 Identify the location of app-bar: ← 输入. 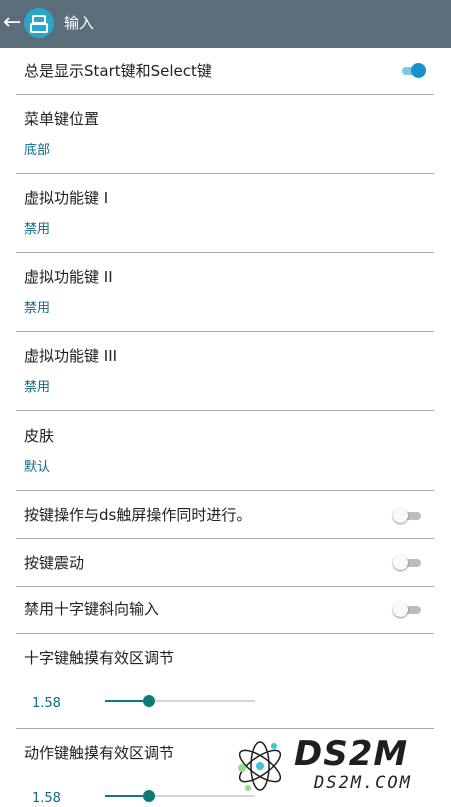
(225, 24).